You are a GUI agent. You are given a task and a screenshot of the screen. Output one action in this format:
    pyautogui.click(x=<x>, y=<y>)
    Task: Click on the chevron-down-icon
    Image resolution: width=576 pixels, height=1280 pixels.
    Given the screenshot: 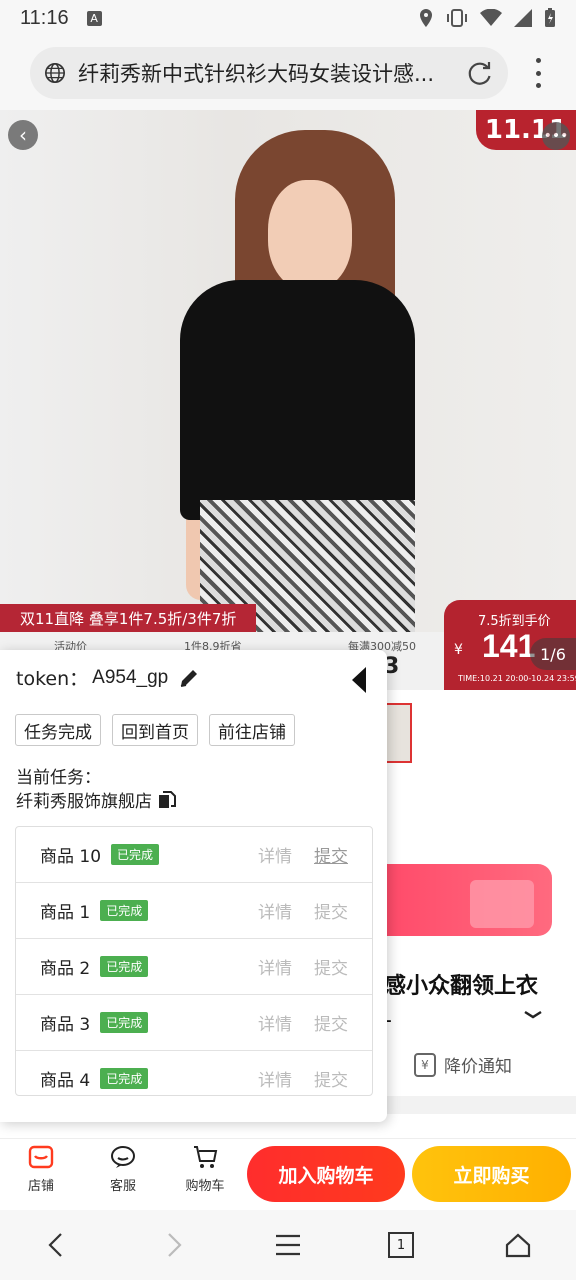 What is the action you would take?
    pyautogui.click(x=533, y=1015)
    